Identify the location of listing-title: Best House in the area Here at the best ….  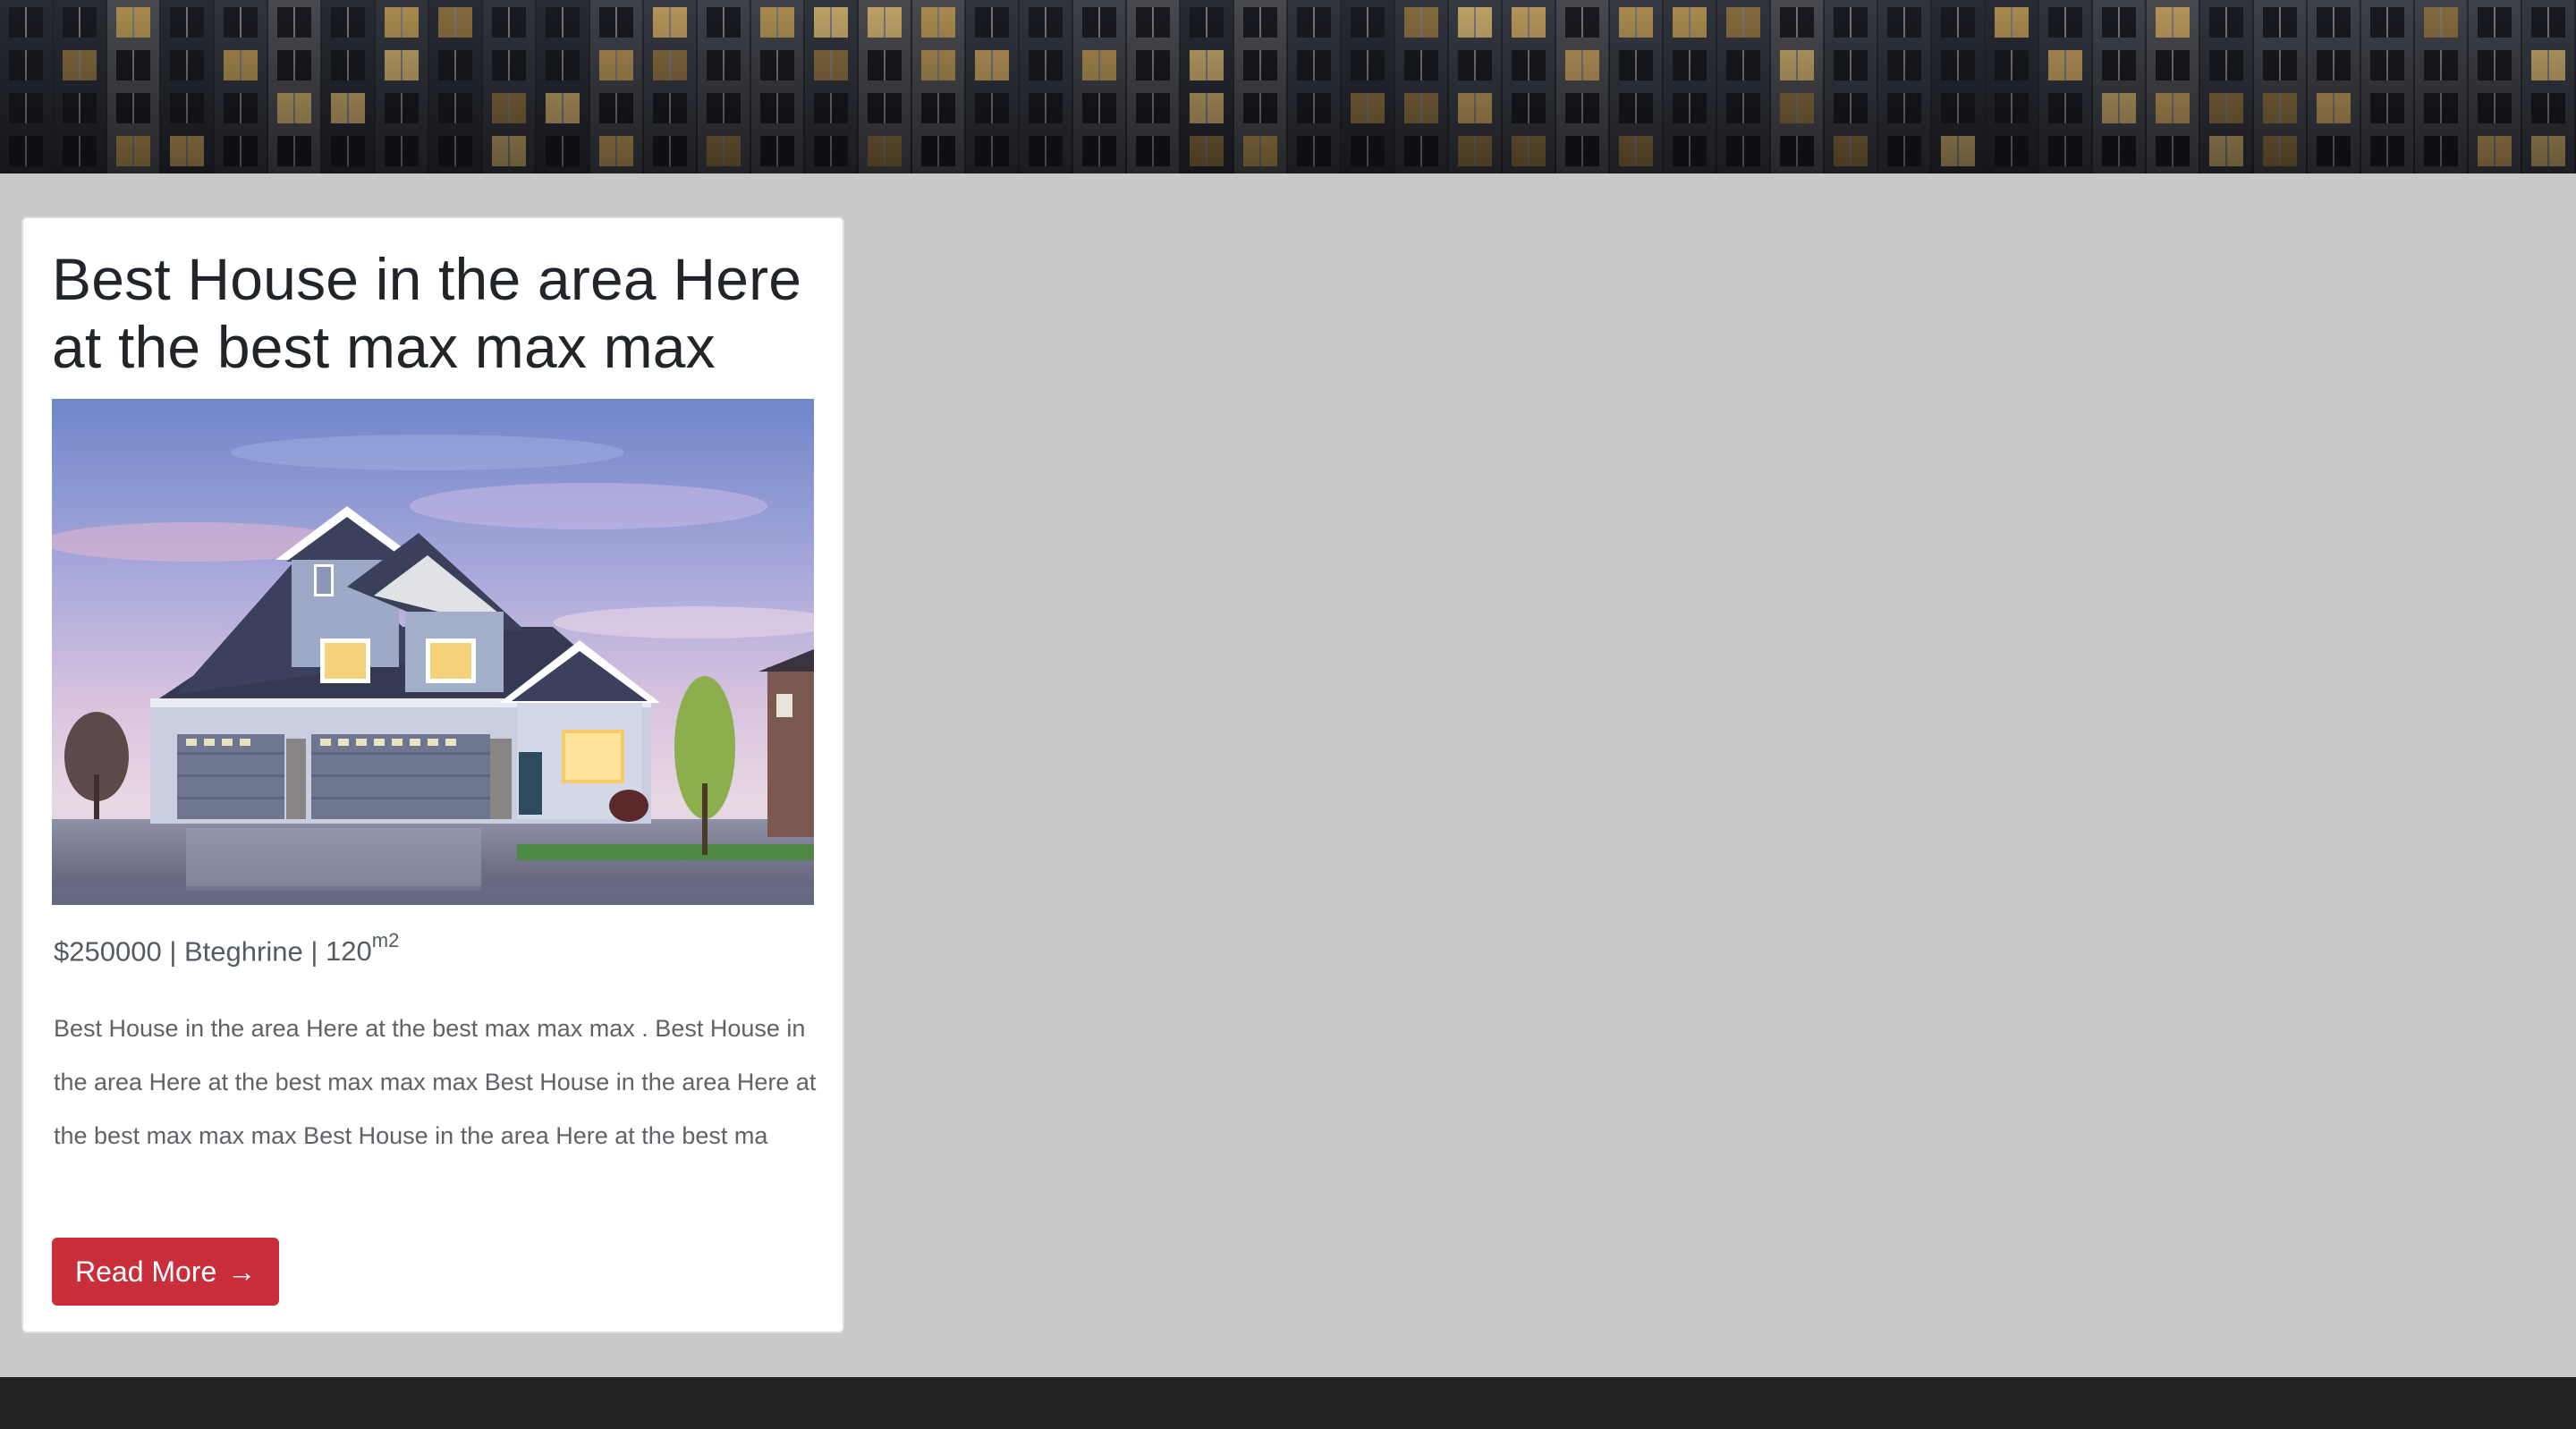
(427, 313).